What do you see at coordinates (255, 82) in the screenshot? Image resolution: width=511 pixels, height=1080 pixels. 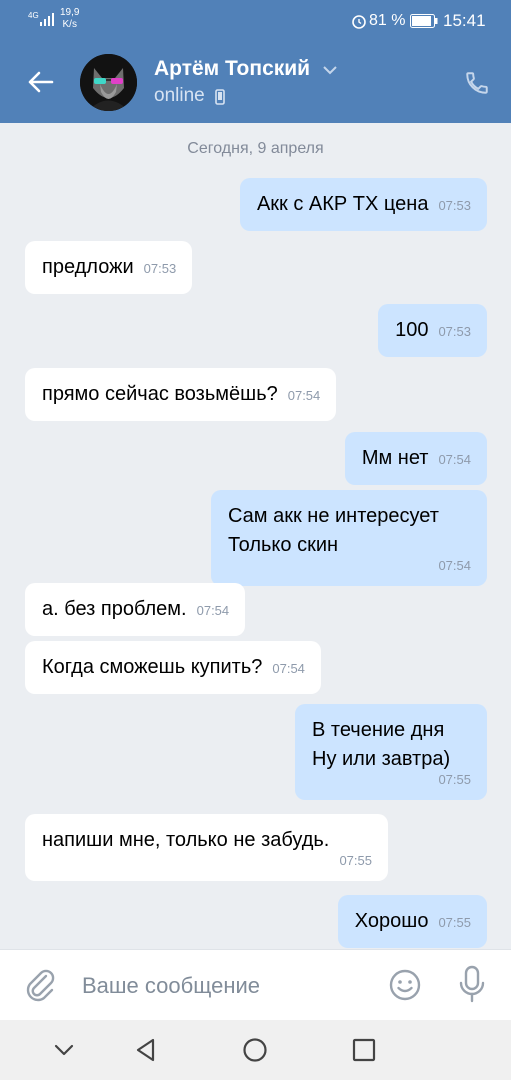 I see `chat-header: Артём Топский online` at bounding box center [255, 82].